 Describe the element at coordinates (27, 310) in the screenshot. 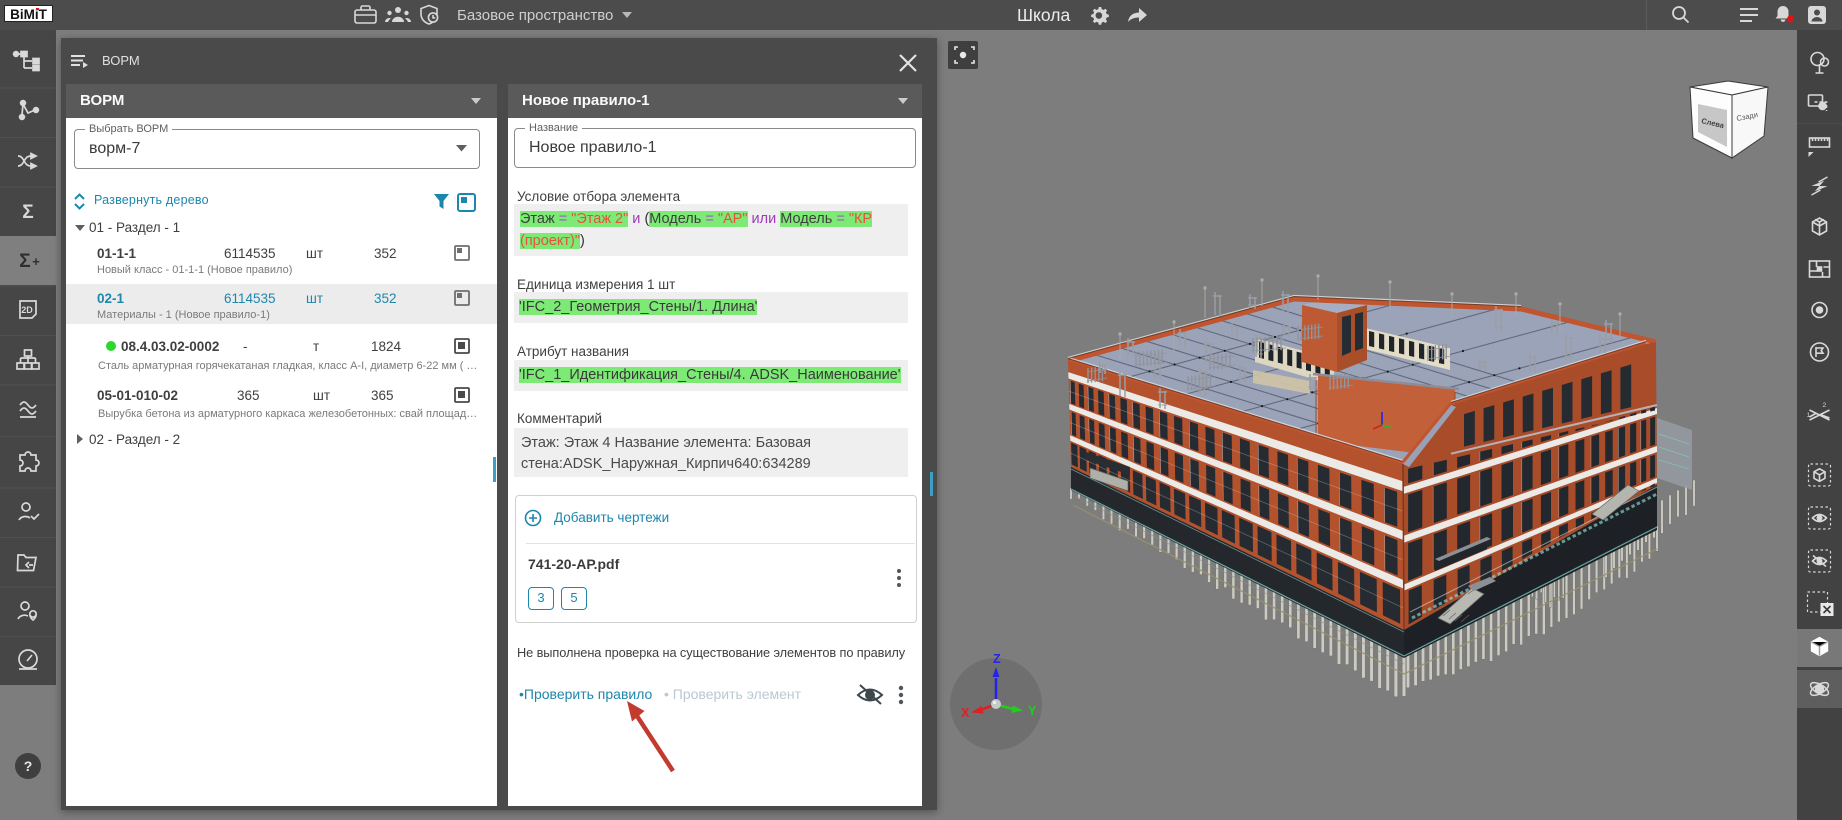

I see `svg-text: 2D` at that location.